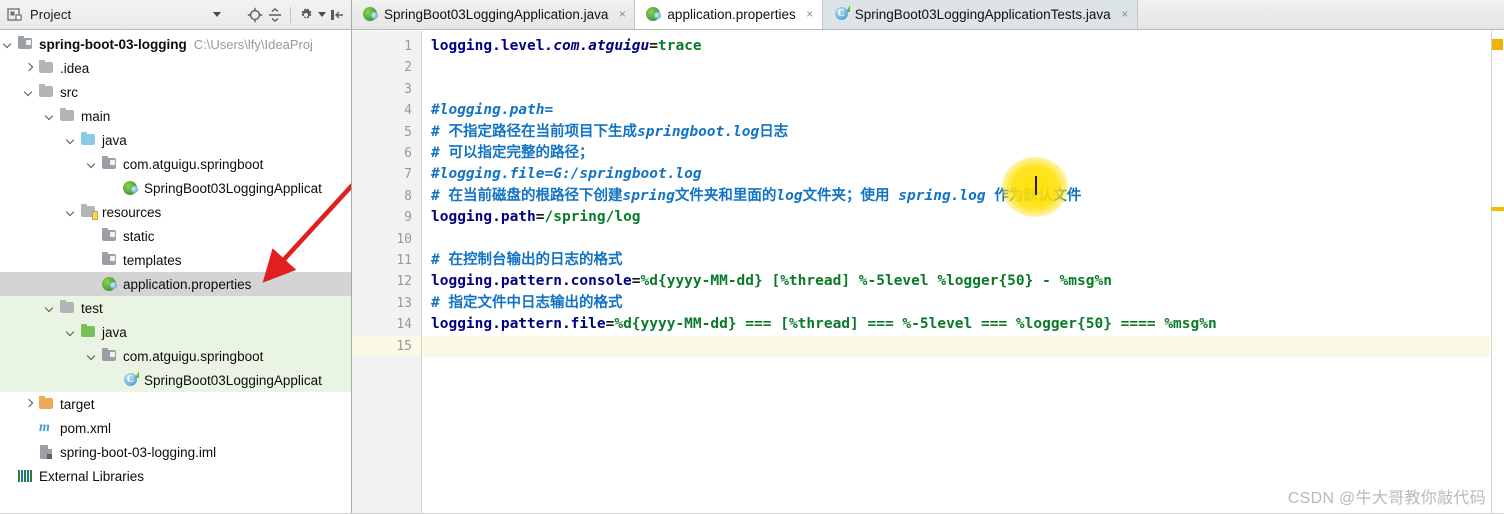  I want to click on collapse-all-icon, so click(275, 15).